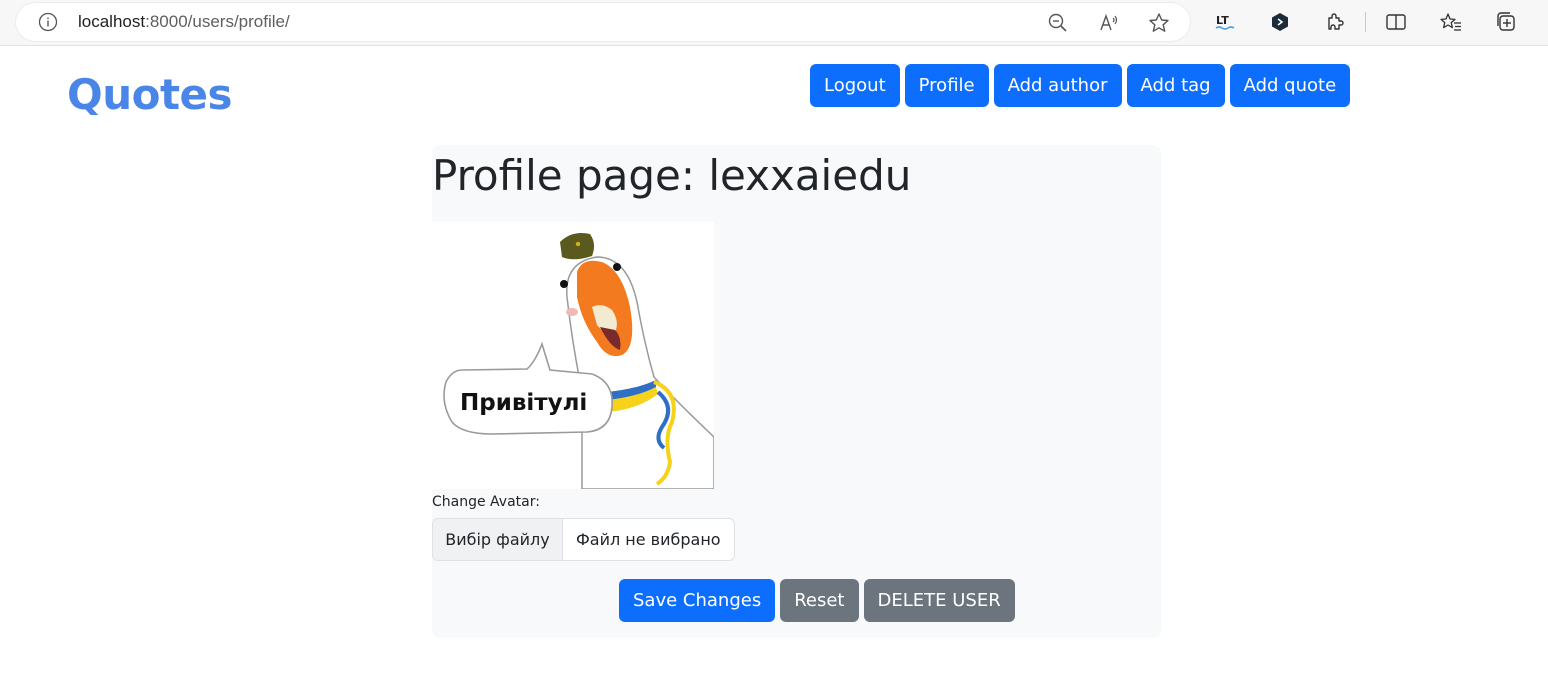 The image size is (1548, 691). I want to click on extensions-puzzle-icon, so click(1335, 22).